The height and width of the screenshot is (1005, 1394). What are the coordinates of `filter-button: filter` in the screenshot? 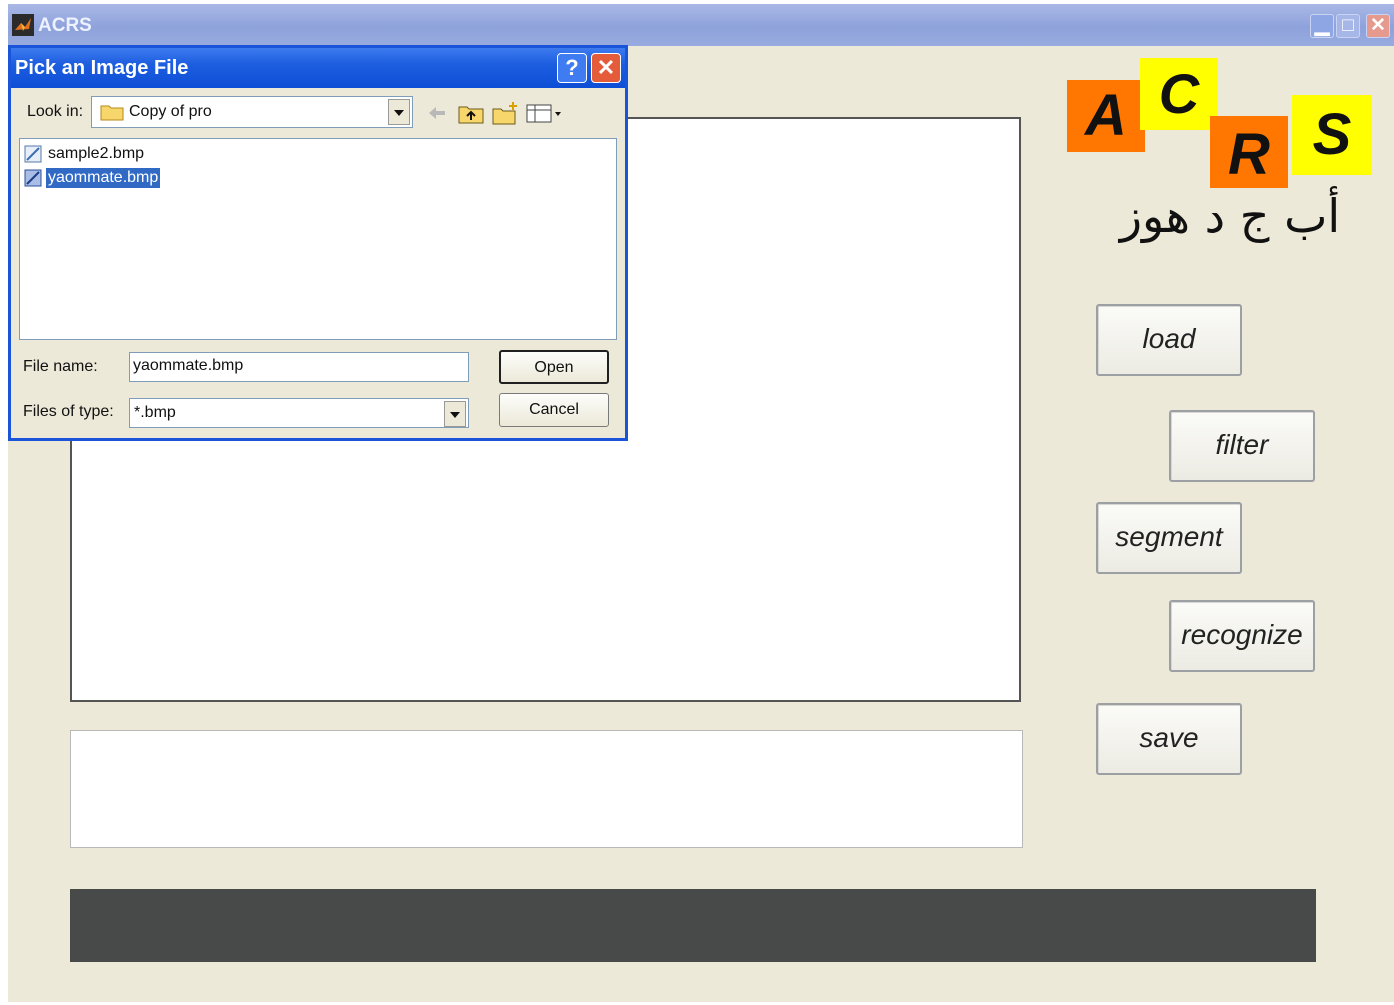 It's located at (1242, 446).